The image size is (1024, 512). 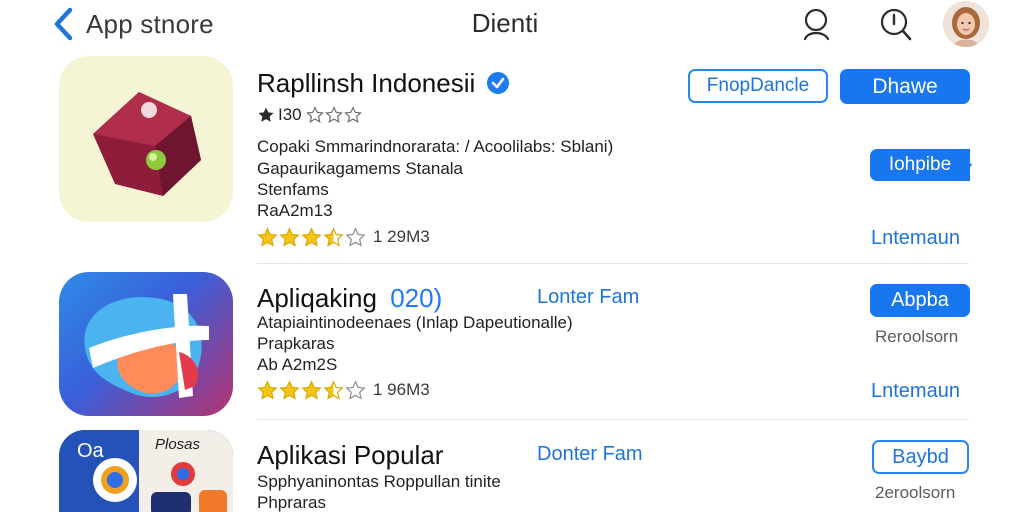 I want to click on app-description-line: Phpraras, so click(x=291, y=502).